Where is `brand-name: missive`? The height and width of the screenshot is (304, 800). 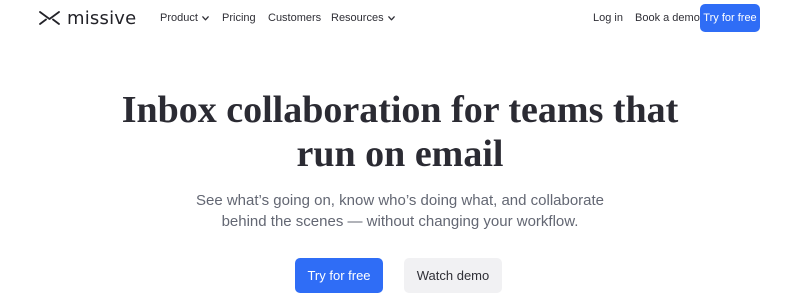 brand-name: missive is located at coordinates (102, 18).